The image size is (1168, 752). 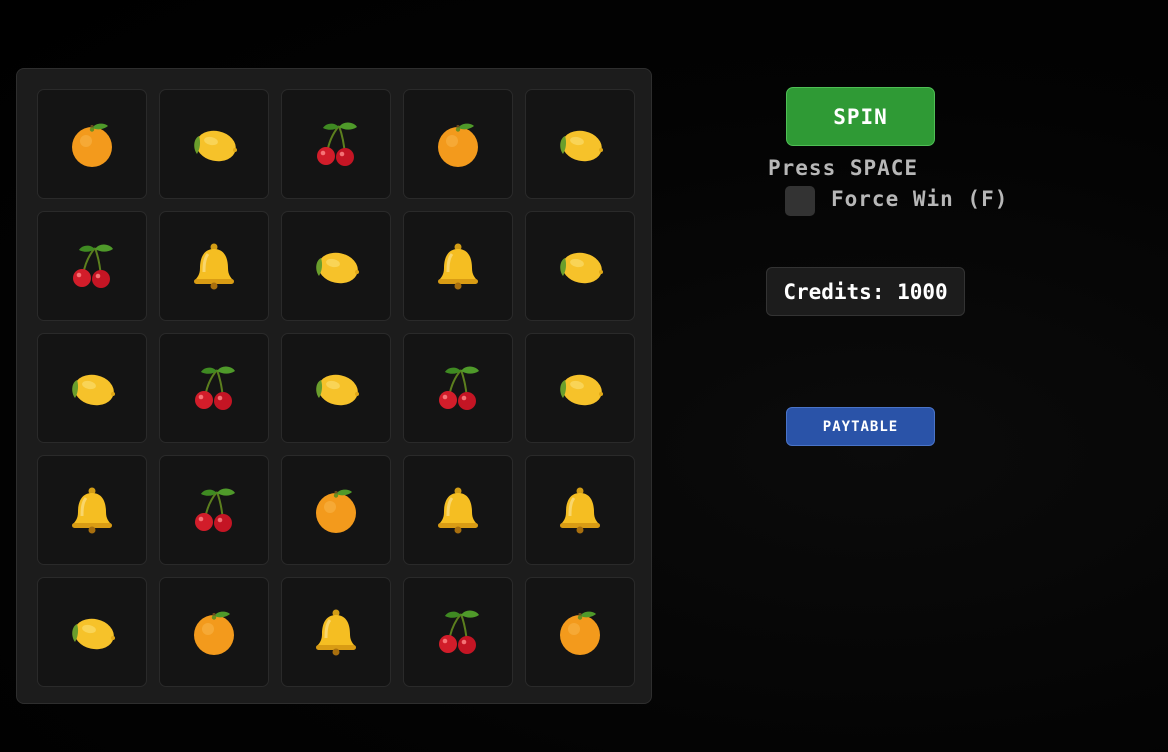 What do you see at coordinates (860, 426) in the screenshot?
I see `paytable-button: PAYTABLE` at bounding box center [860, 426].